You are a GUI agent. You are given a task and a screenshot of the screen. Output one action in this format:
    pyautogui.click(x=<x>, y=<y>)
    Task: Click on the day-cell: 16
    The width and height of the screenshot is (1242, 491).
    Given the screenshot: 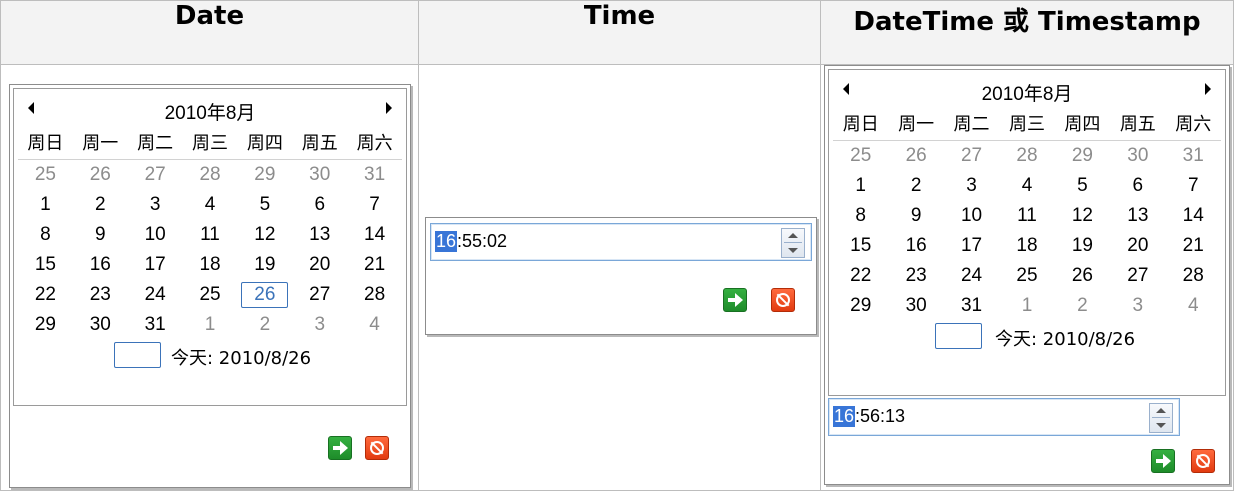 What is the action you would take?
    pyautogui.click(x=915, y=246)
    